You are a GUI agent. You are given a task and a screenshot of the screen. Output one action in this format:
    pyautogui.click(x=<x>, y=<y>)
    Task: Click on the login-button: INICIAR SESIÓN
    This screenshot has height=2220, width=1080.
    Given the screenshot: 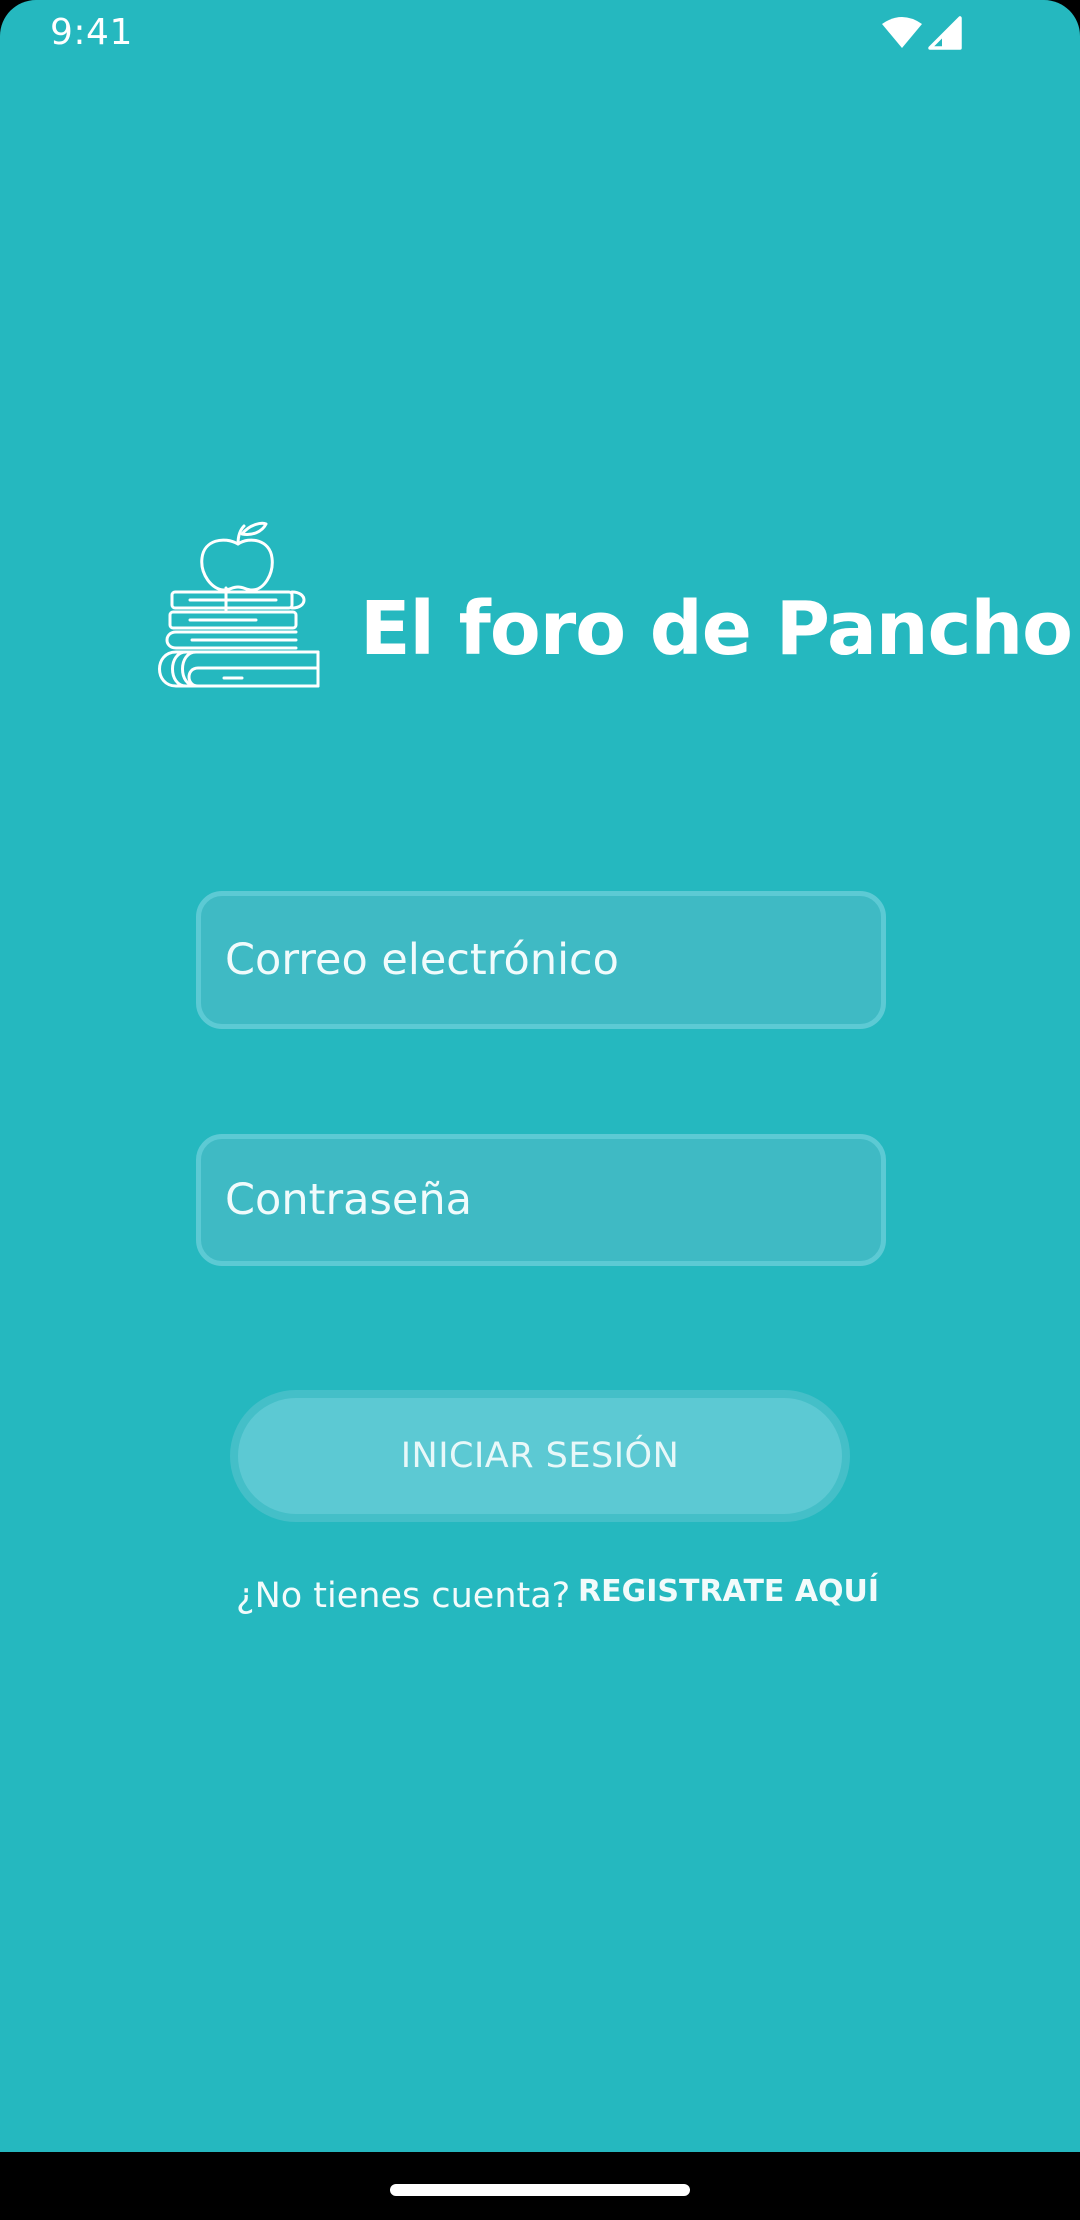 What is the action you would take?
    pyautogui.click(x=540, y=1456)
    